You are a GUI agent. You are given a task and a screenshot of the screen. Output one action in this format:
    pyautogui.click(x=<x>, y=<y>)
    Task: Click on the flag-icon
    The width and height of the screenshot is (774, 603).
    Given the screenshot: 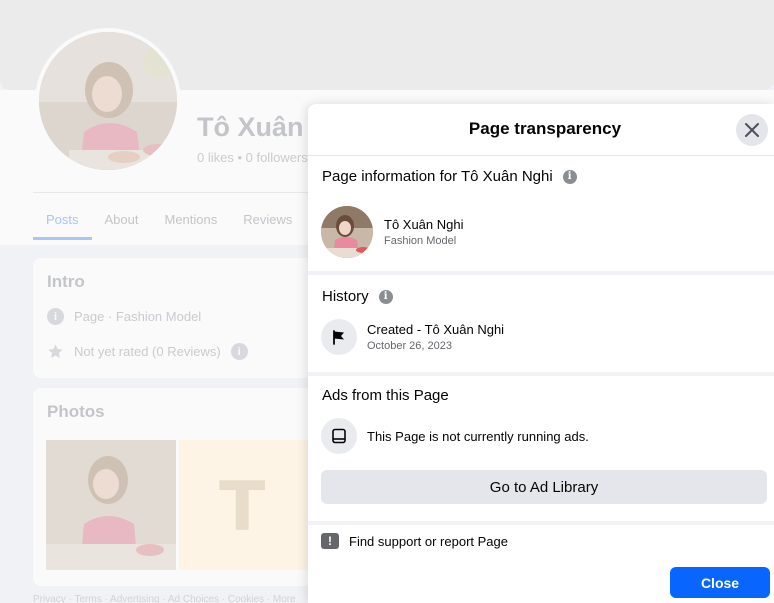 What is the action you would take?
    pyautogui.click(x=338, y=337)
    